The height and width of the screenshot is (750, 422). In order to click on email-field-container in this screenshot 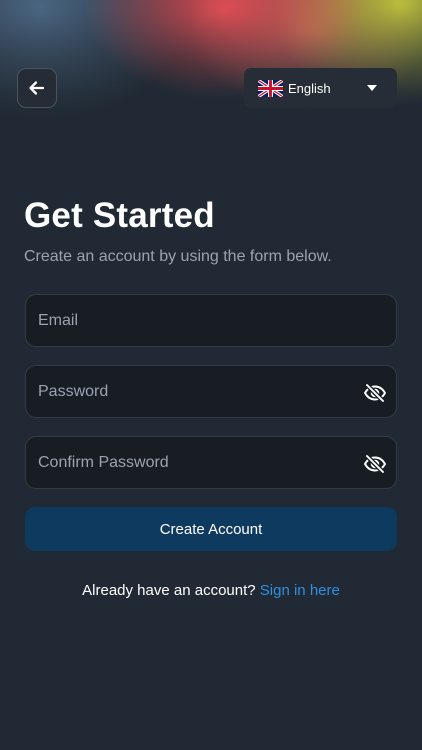, I will do `click(211, 320)`.